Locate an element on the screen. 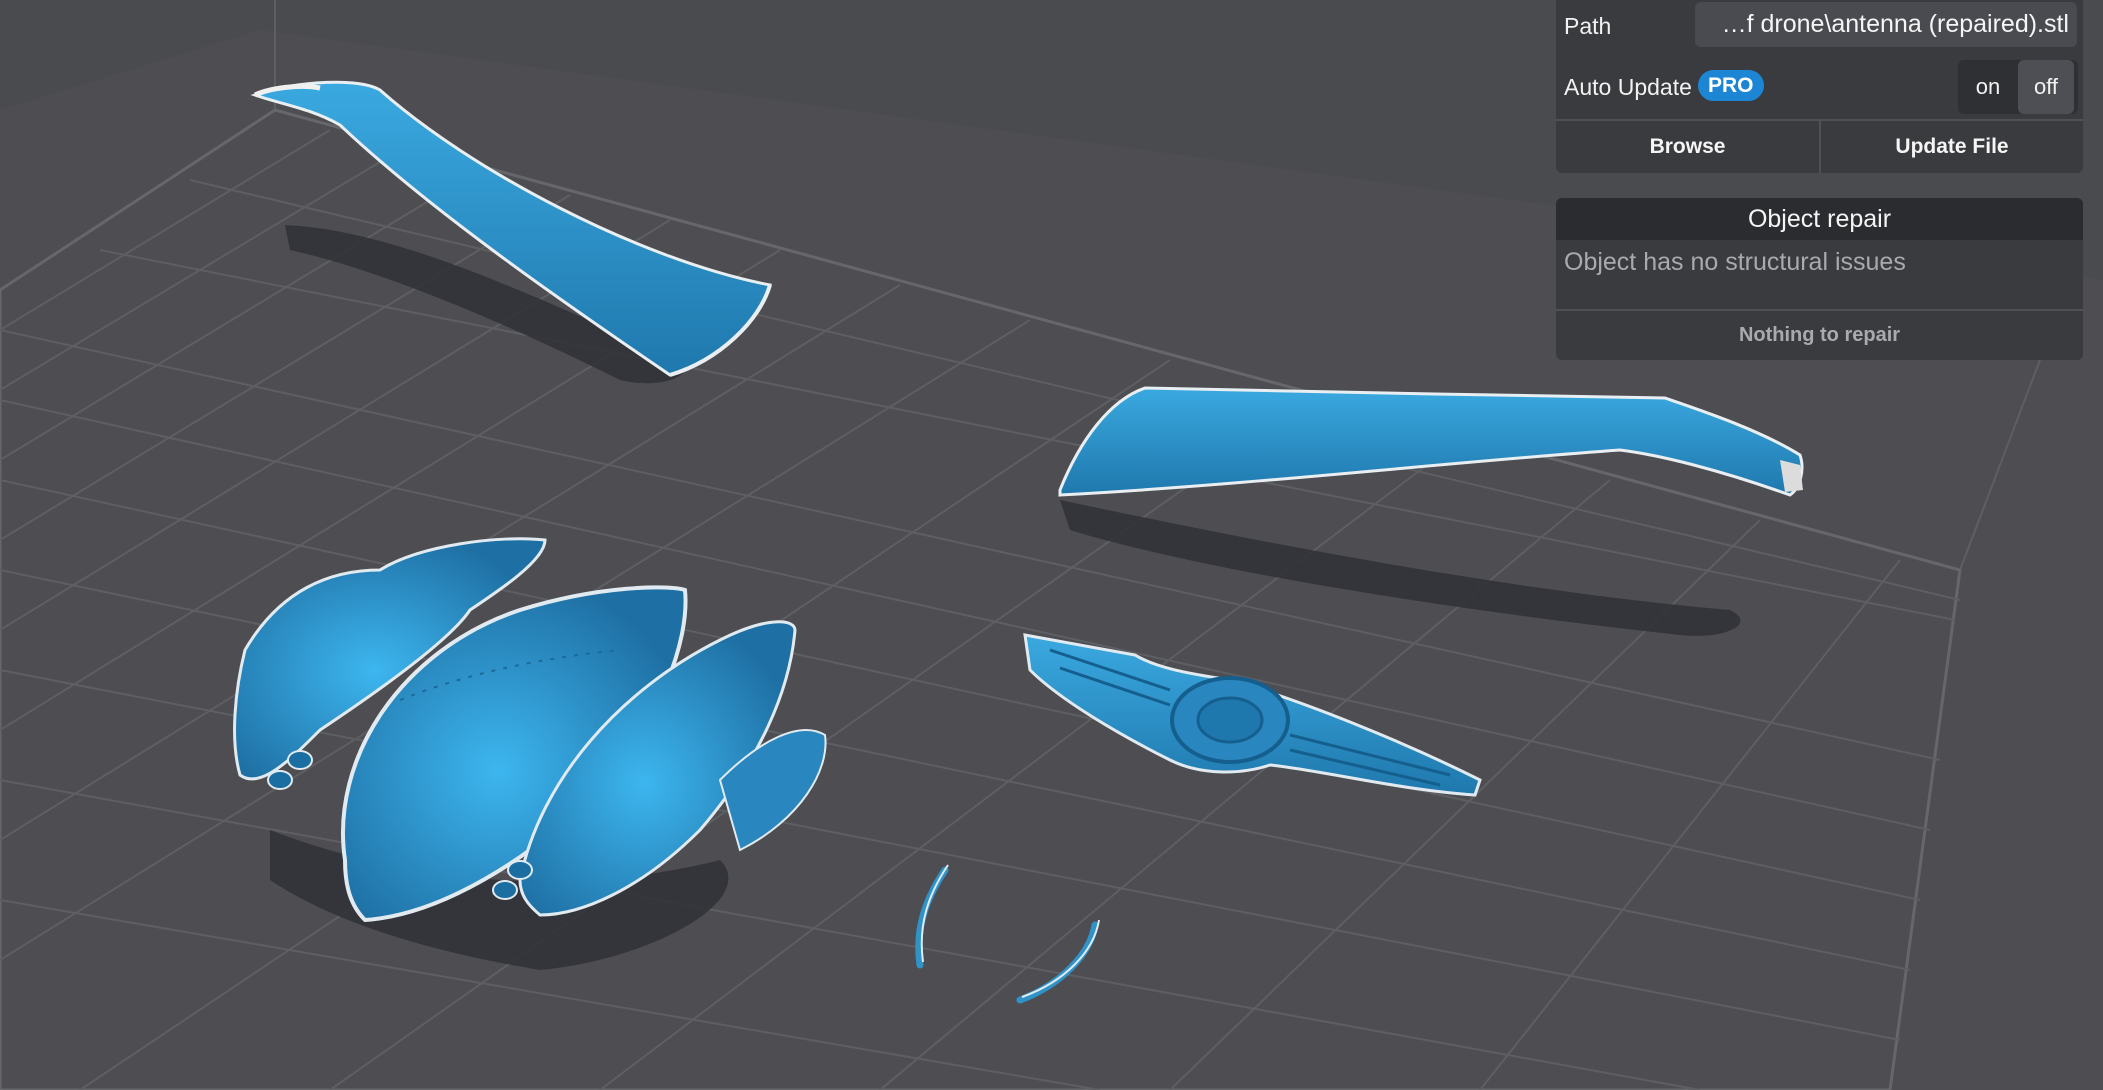 This screenshot has height=1090, width=2103. auto-update-label: Auto Update is located at coordinates (1628, 87).